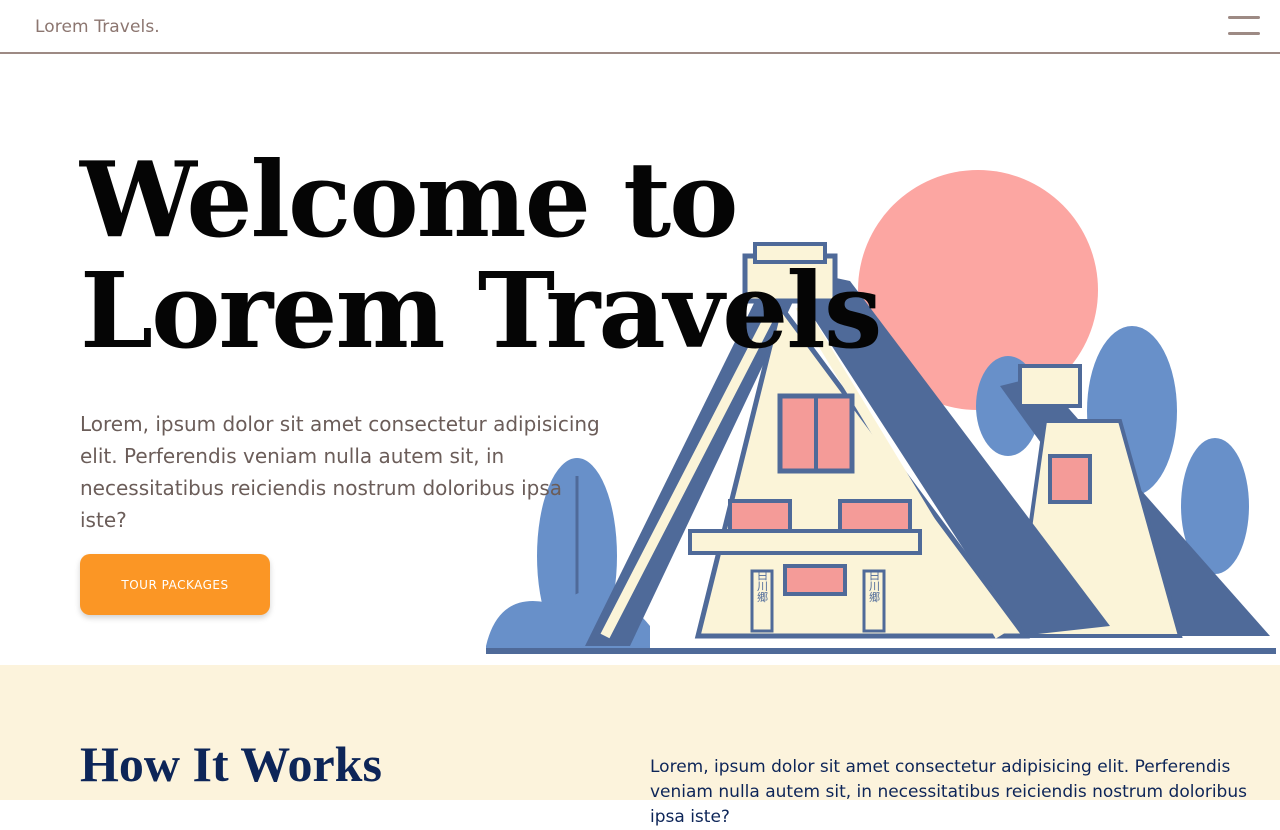 This screenshot has width=1280, height=830. I want to click on sign-text-left: 白川郷, so click(762, 585).